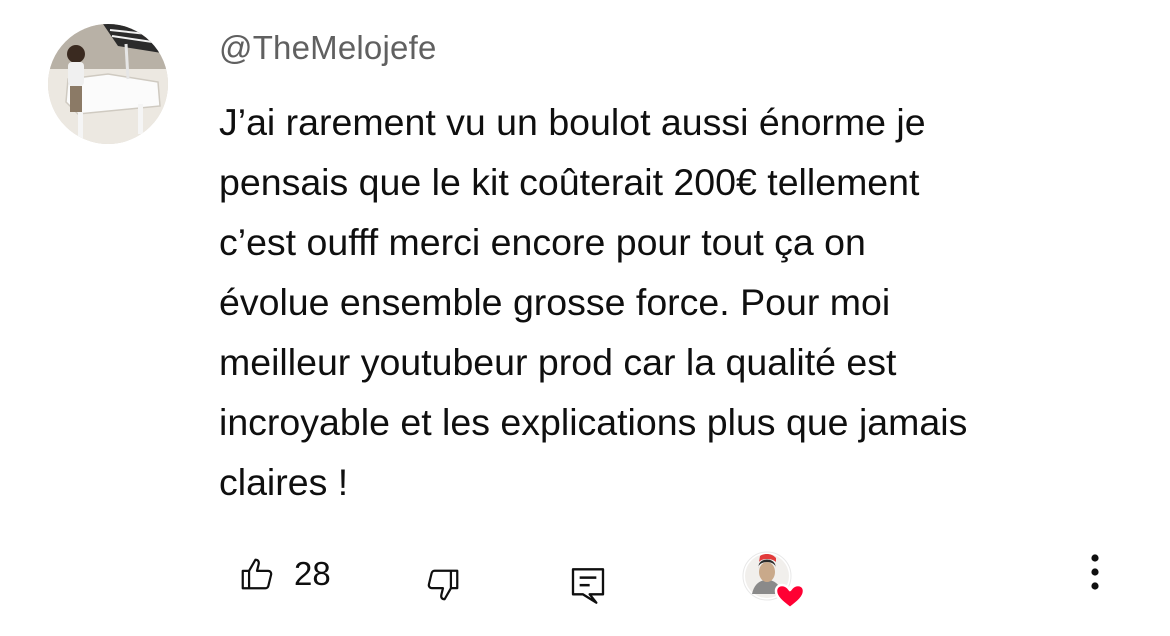 This screenshot has height=636, width=1170. I want to click on like-button: 28, so click(284, 574).